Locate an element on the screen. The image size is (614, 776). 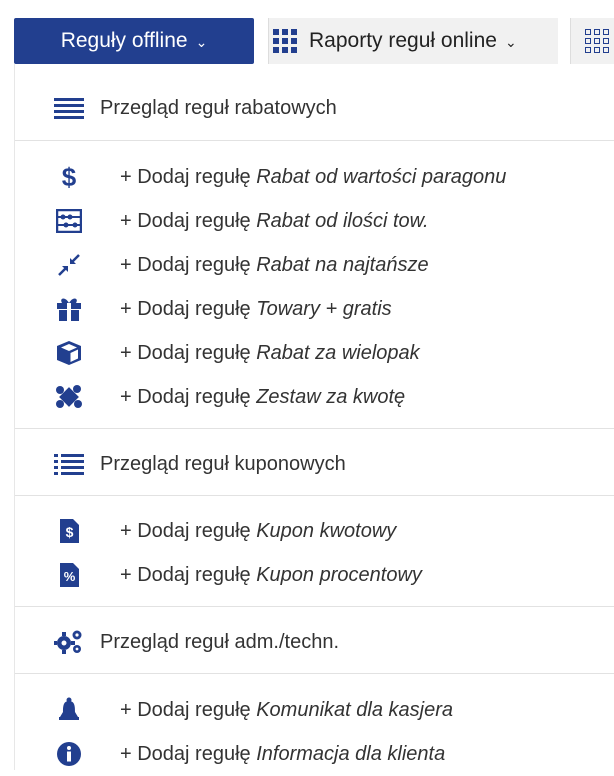
menu-item-add-set-price: + Dodaj regułę Zestaw za kwotę is located at coordinates (314, 397).